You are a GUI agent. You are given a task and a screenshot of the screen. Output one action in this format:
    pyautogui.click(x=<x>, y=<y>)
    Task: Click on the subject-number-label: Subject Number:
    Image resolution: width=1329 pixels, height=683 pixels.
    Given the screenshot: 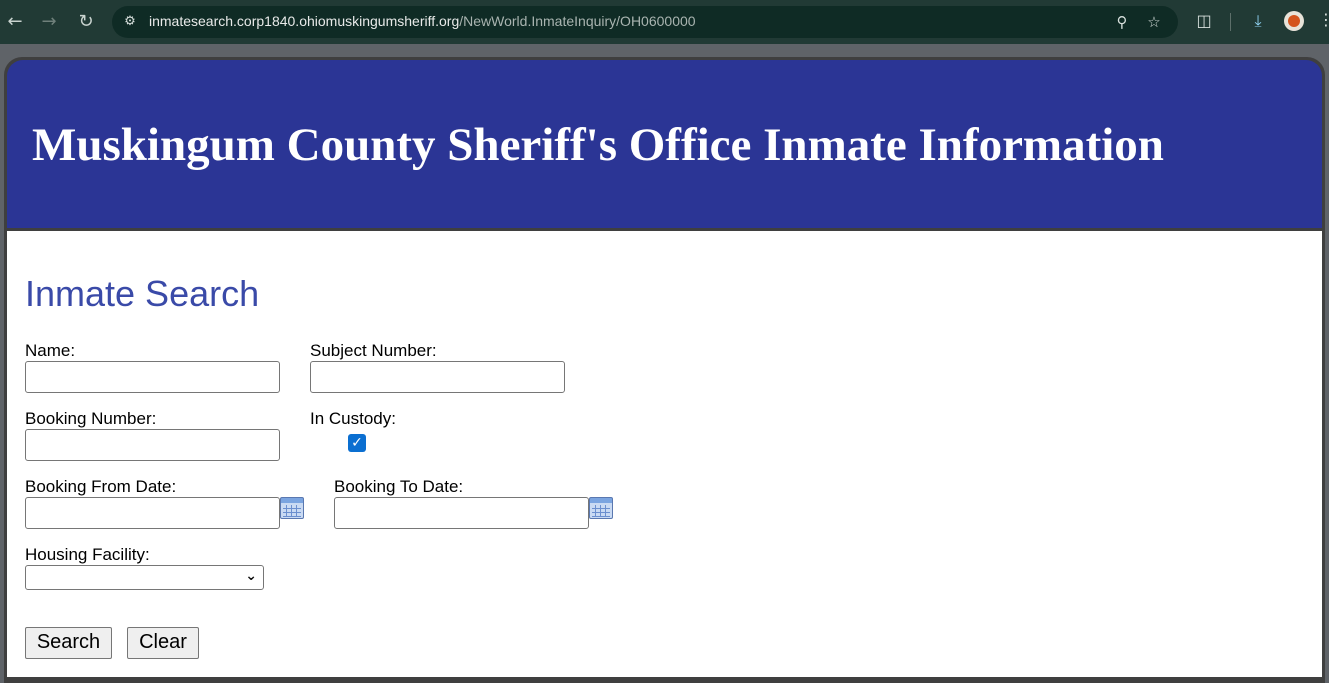 What is the action you would take?
    pyautogui.click(x=373, y=350)
    